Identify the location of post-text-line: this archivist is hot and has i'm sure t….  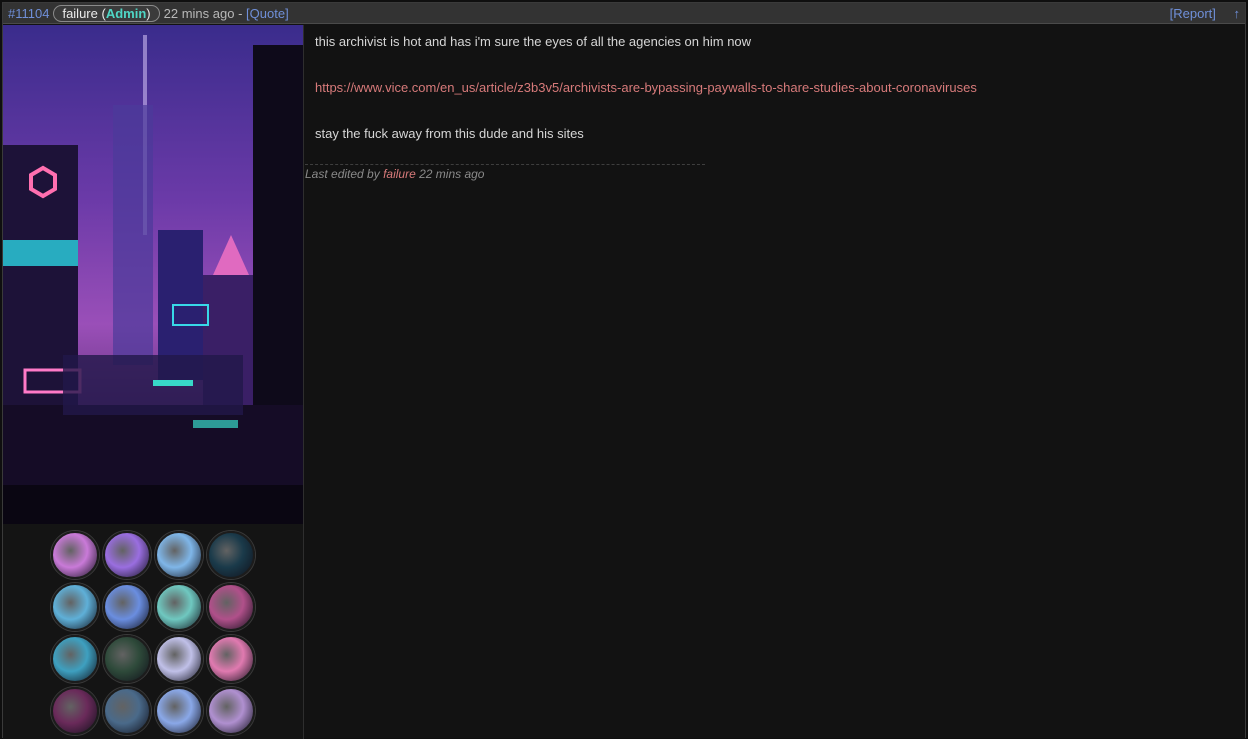
(533, 41).